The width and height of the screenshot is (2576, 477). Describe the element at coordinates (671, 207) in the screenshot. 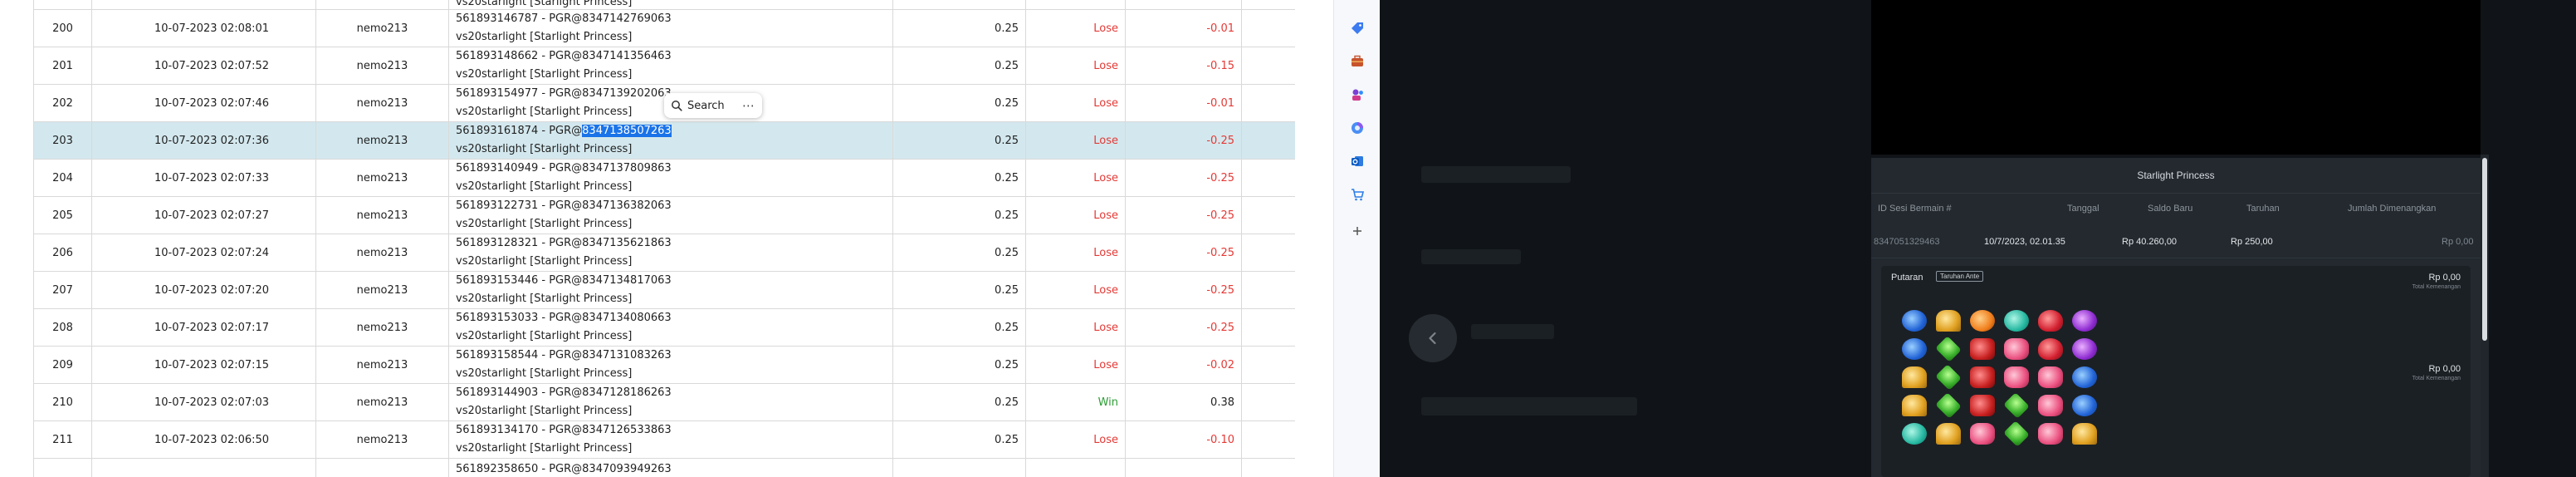

I see `transaction-id: 561893122731 - PGR@8347136382063` at that location.